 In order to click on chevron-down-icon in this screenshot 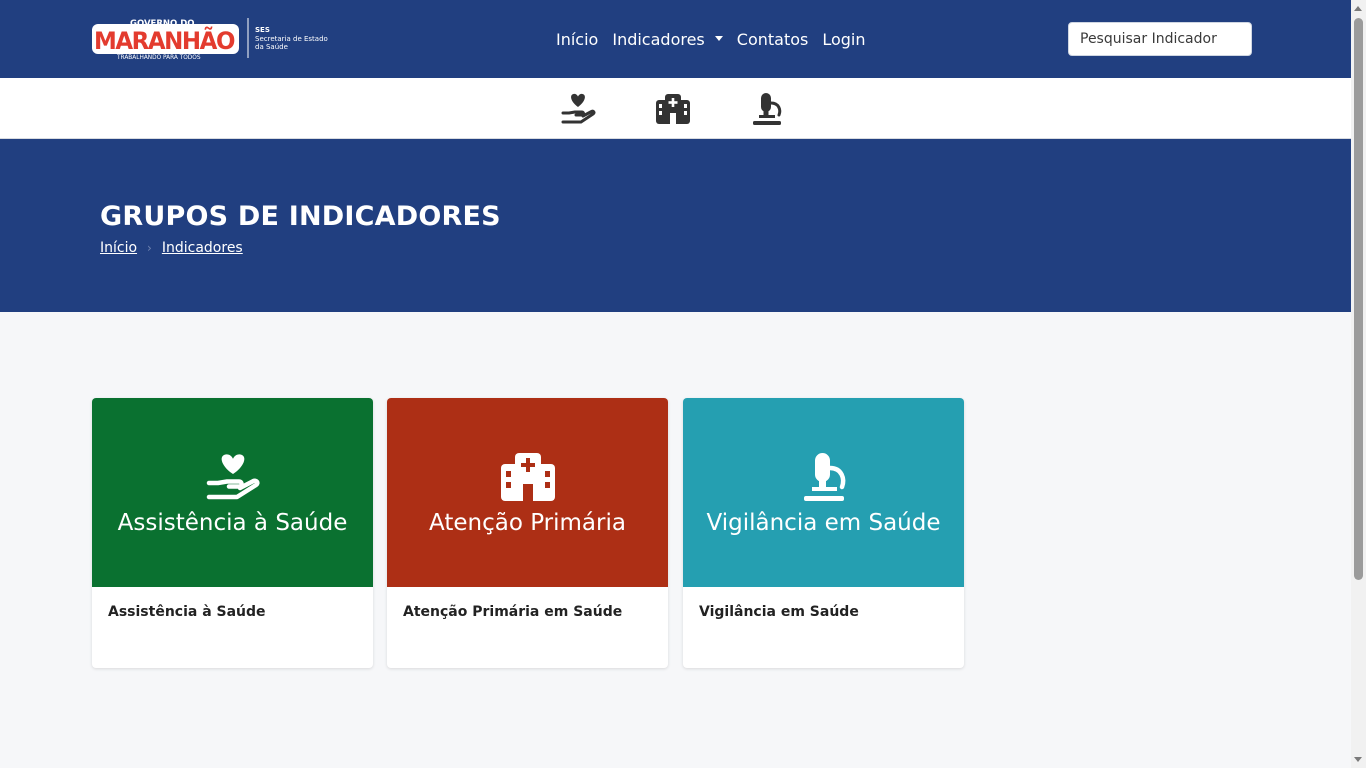, I will do `click(718, 38)`.